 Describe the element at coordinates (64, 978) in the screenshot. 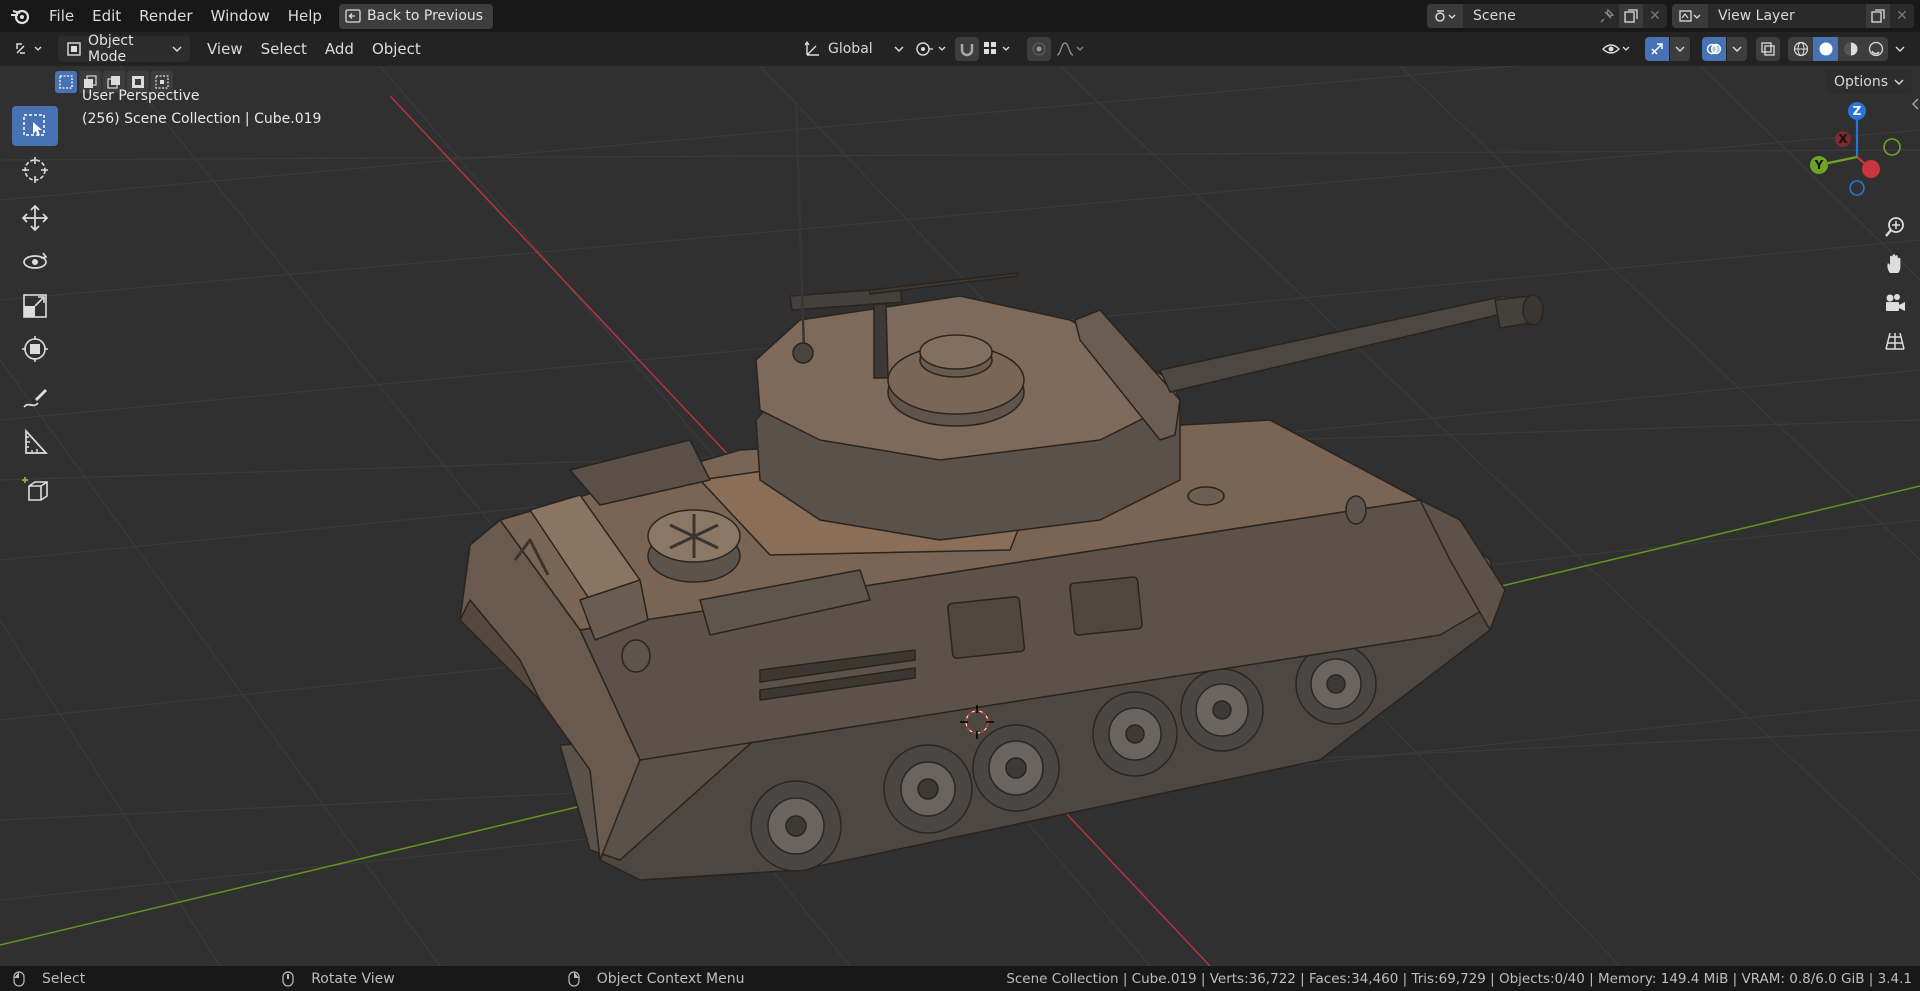

I see `hint-select: Select` at that location.